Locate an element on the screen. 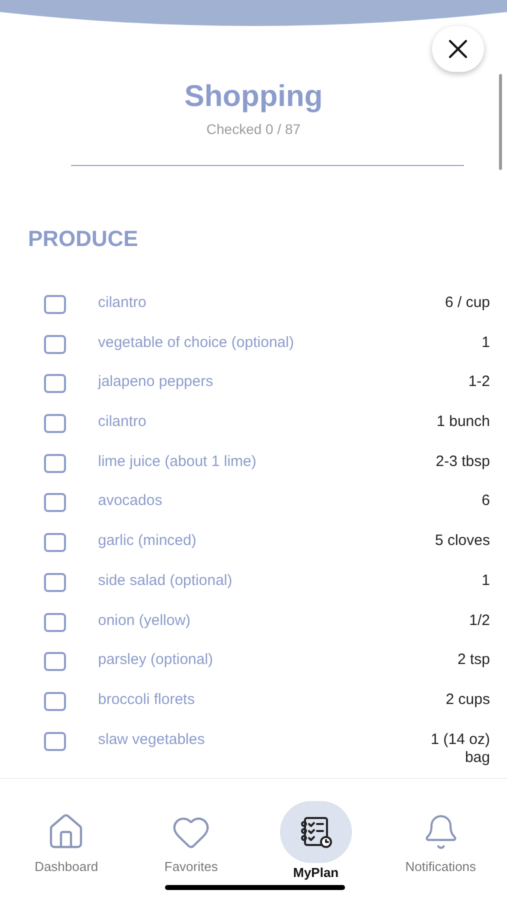 This screenshot has width=507, height=900. item-quantity: 1/2 is located at coordinates (479, 621).